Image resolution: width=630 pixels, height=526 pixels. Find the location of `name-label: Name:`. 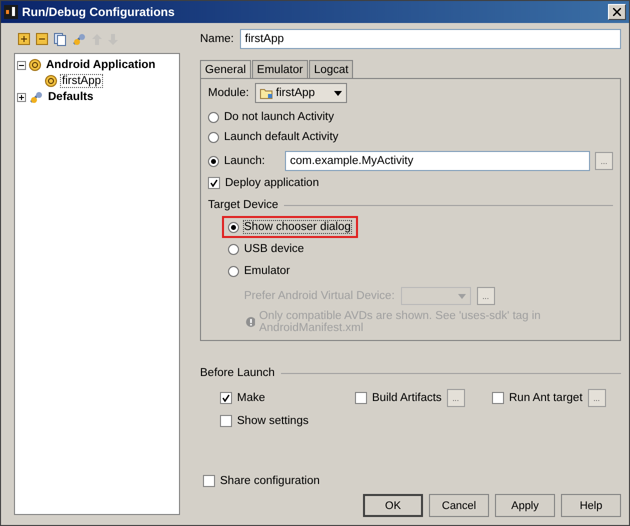

name-label: Name: is located at coordinates (217, 39).